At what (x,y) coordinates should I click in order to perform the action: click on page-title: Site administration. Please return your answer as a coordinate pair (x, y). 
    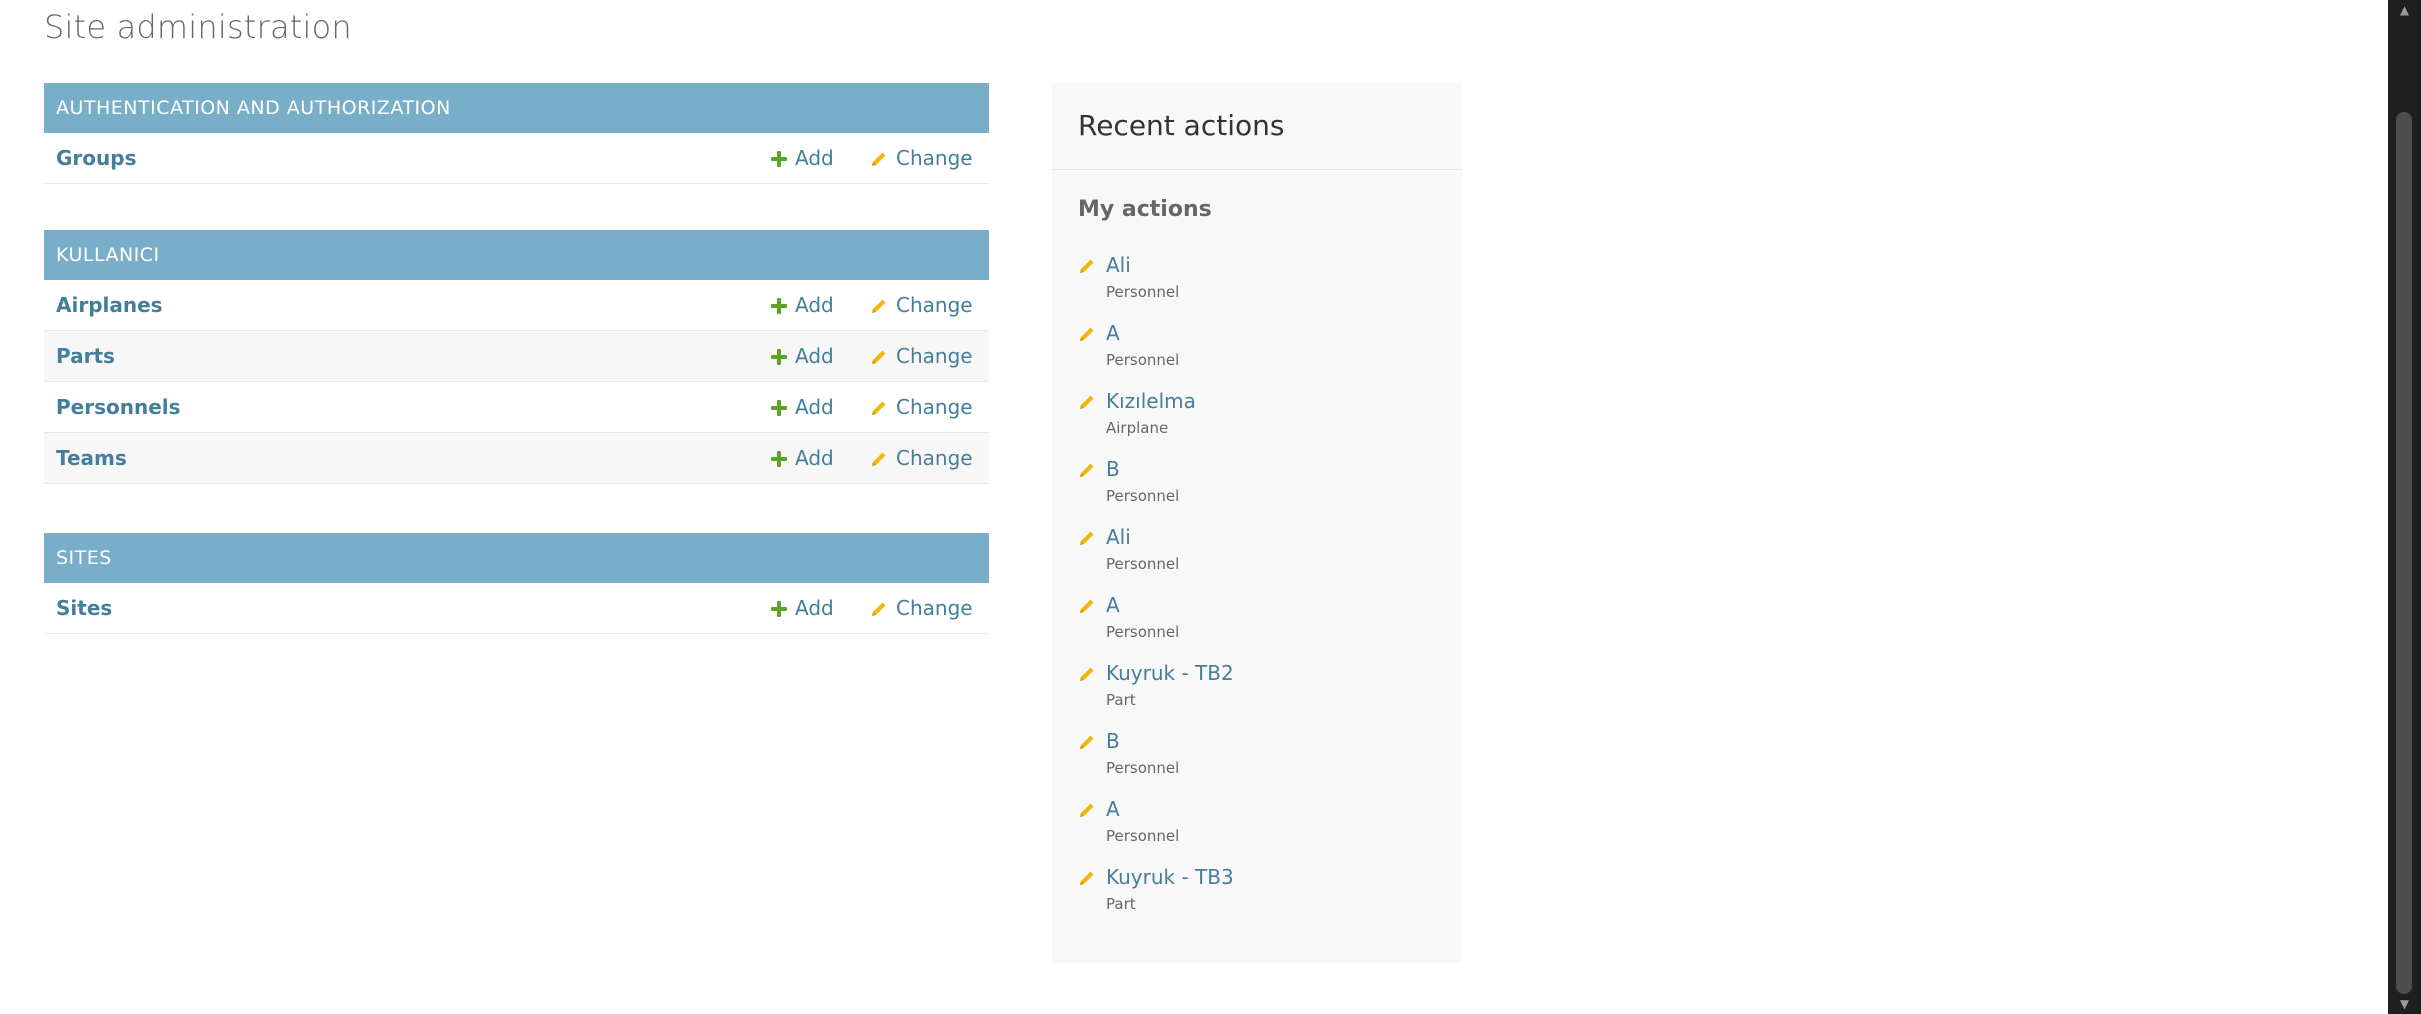
    Looking at the image, I should click on (198, 27).